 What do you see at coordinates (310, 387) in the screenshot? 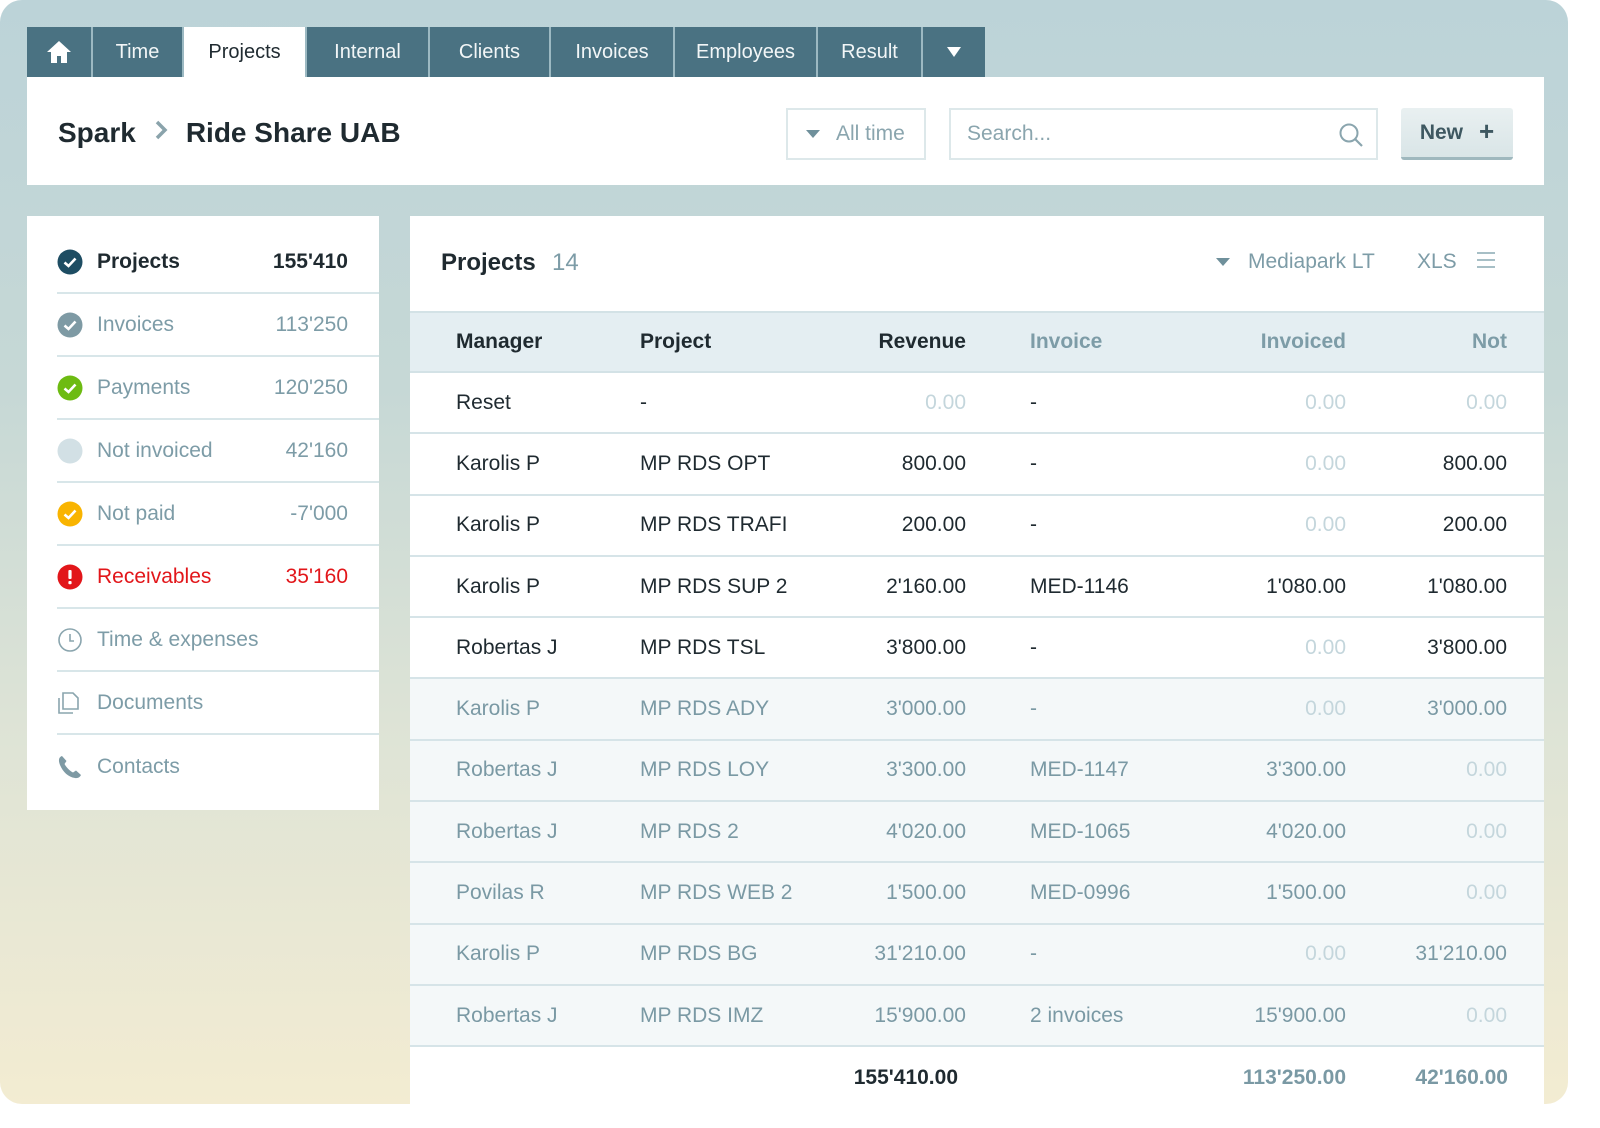
I see `sidebar-item-value: 120'250` at bounding box center [310, 387].